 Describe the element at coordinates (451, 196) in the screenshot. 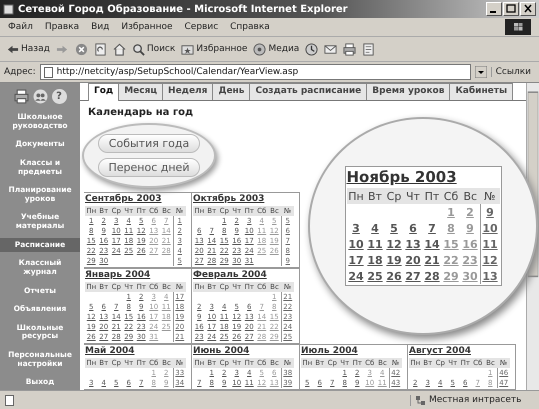

I see `weekday-header: Сб` at that location.